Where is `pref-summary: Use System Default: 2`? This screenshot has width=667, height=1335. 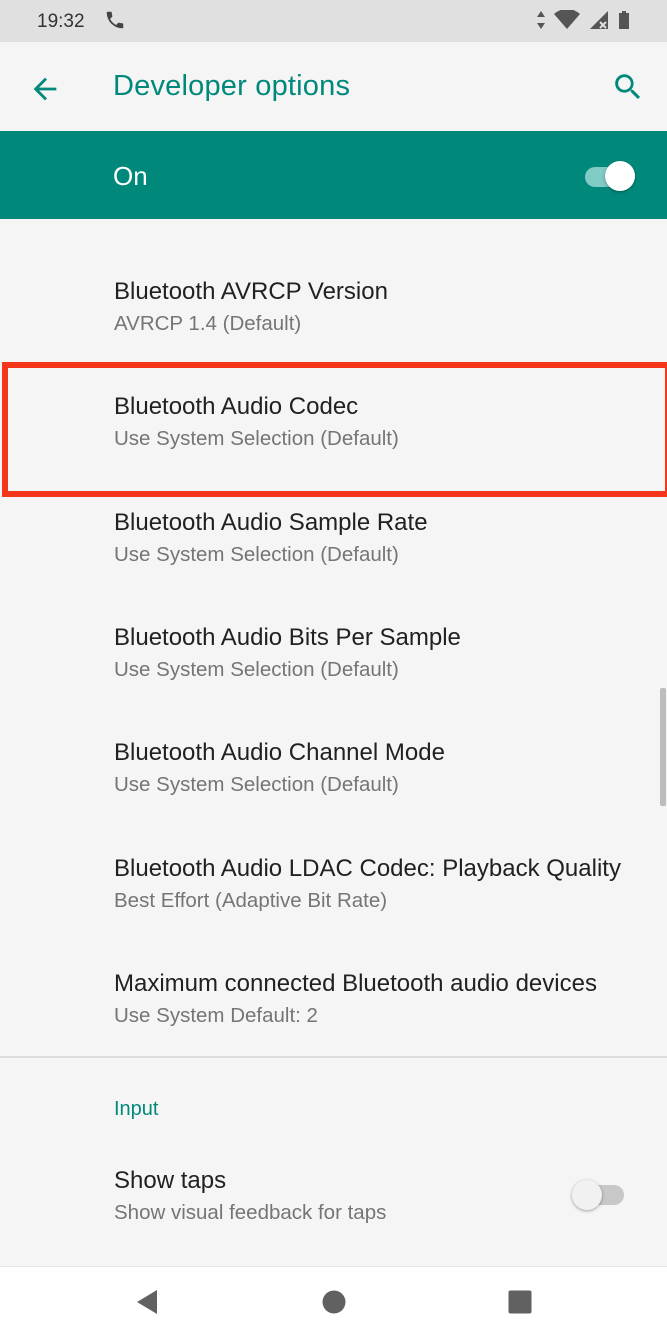 pref-summary: Use System Default: 2 is located at coordinates (216, 1015).